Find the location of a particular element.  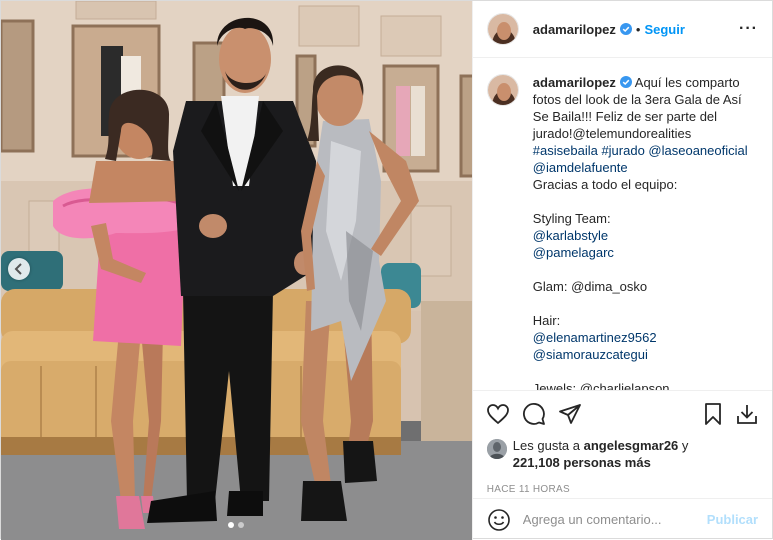

comment-input is located at coordinates (610, 519).